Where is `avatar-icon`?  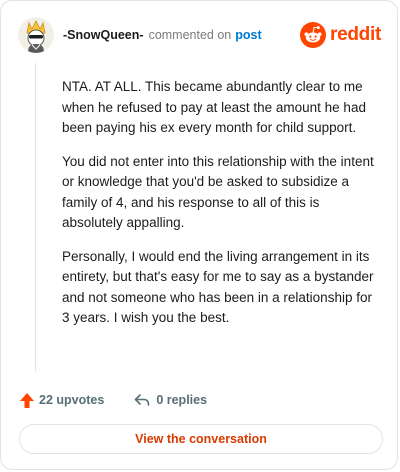
avatar-icon is located at coordinates (36, 35).